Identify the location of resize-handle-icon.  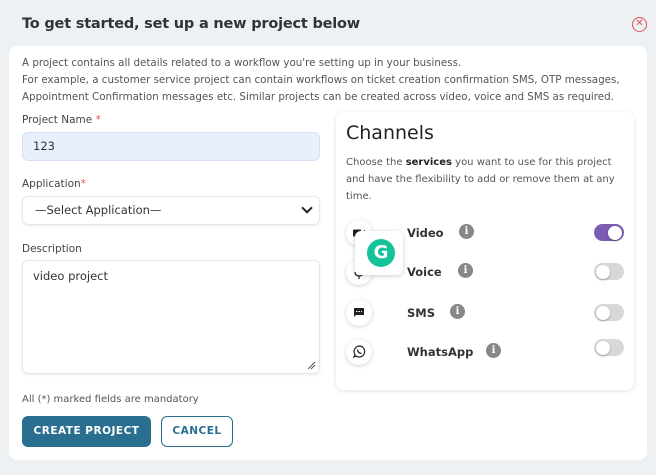
(311, 365).